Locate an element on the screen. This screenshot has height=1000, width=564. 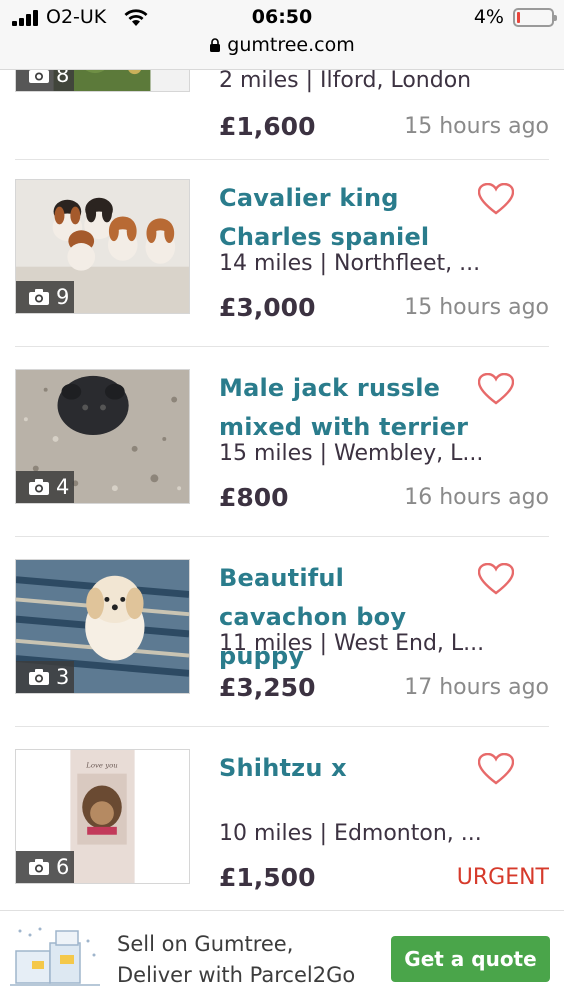
listing-thumbnail: 3 is located at coordinates (102, 626).